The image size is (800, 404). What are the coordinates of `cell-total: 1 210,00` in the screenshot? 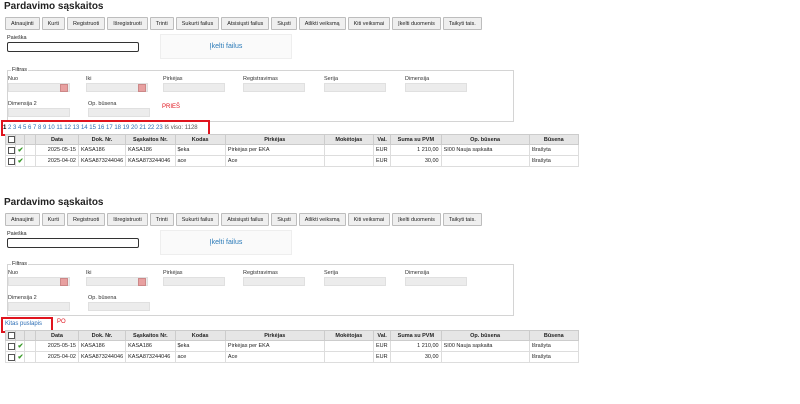 It's located at (416, 346).